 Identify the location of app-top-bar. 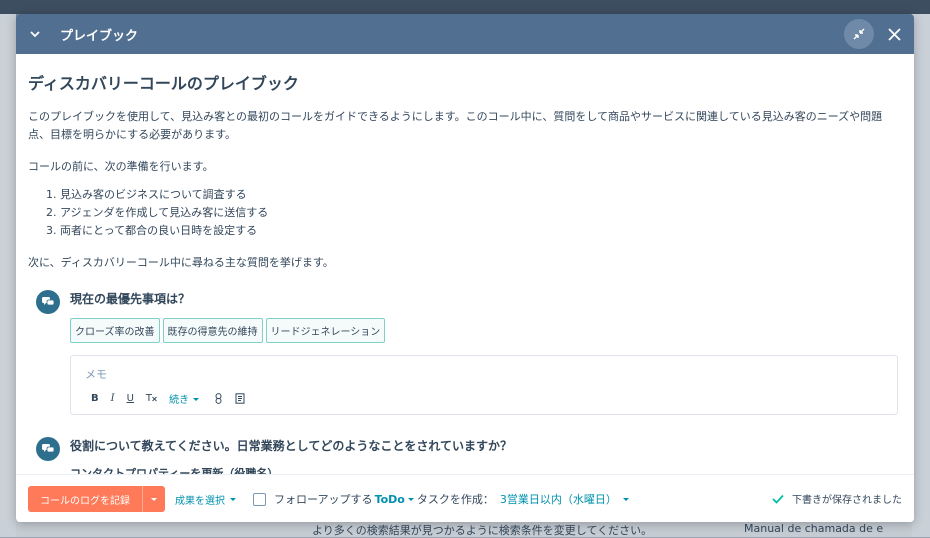
(465, 7).